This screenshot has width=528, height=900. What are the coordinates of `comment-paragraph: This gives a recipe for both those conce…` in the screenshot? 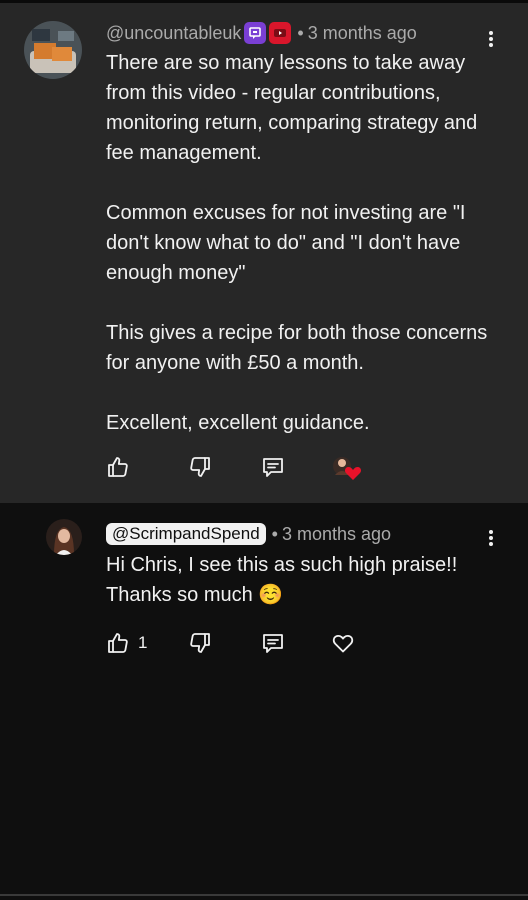 It's located at (297, 348).